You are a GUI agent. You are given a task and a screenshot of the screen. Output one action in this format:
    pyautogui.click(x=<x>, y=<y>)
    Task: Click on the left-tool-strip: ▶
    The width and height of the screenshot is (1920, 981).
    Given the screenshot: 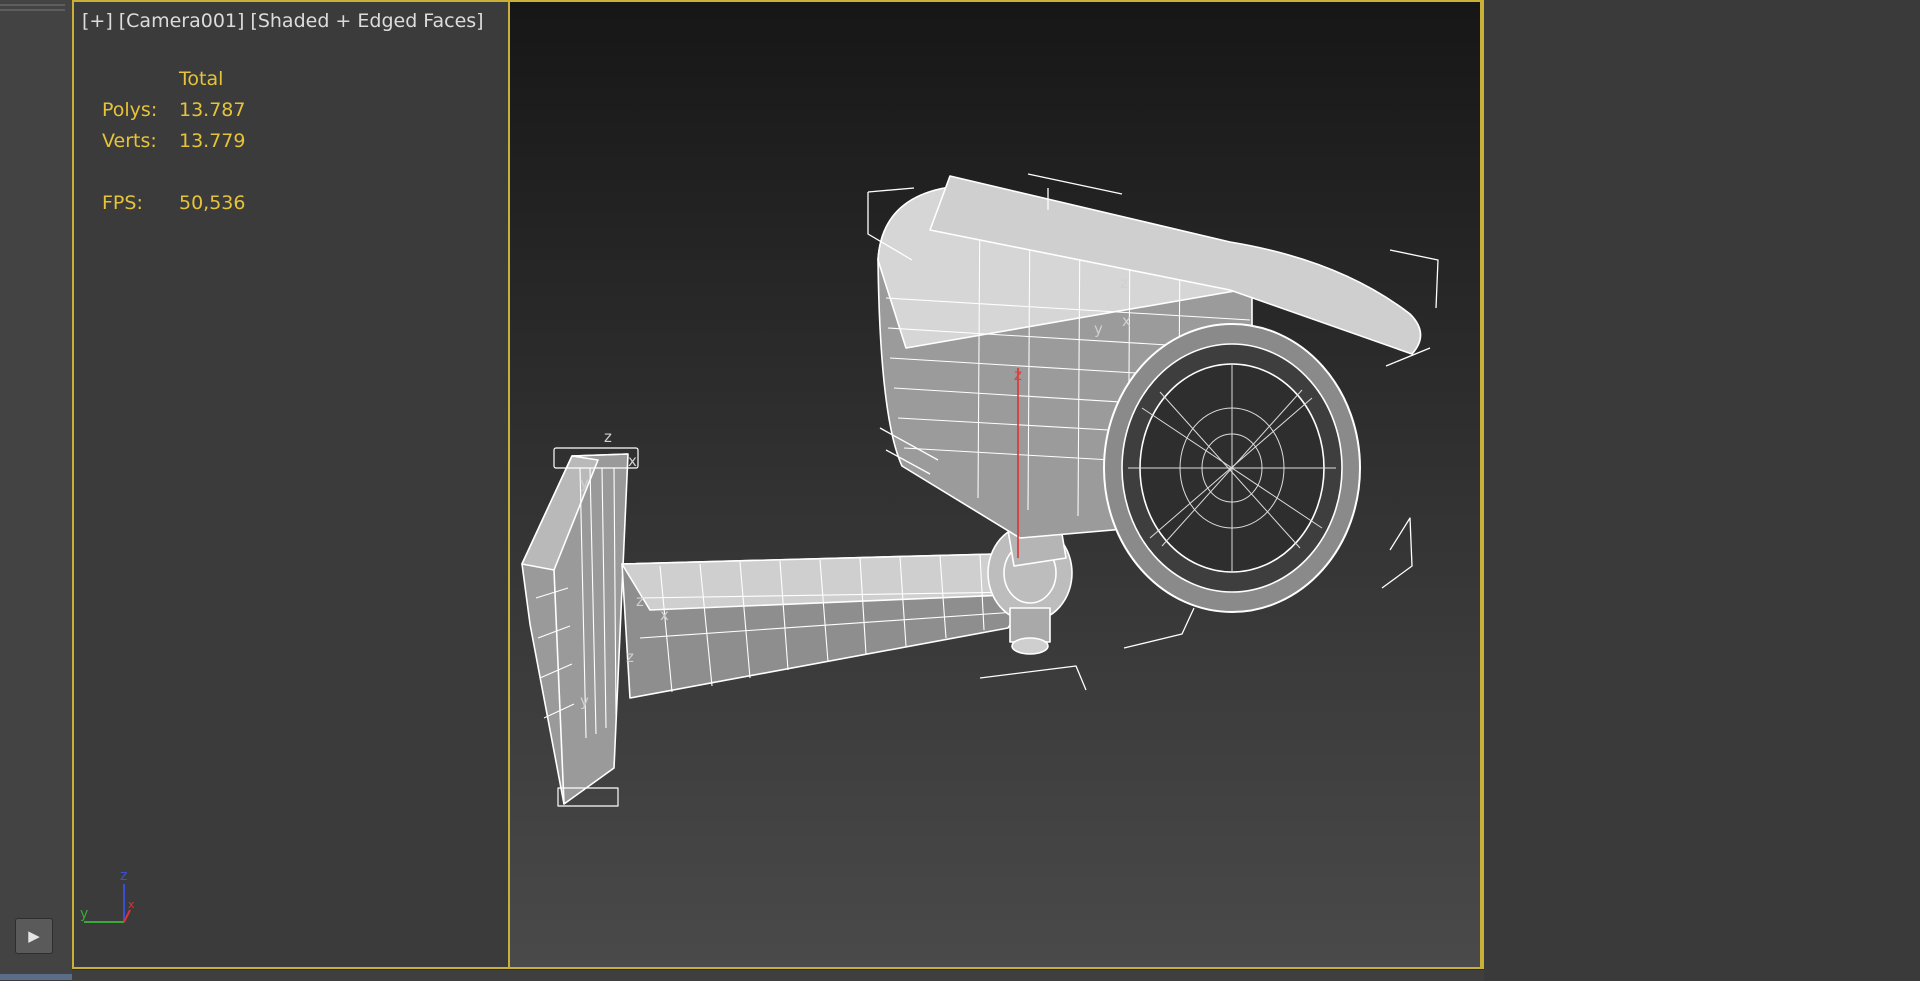 What is the action you would take?
    pyautogui.click(x=36, y=490)
    